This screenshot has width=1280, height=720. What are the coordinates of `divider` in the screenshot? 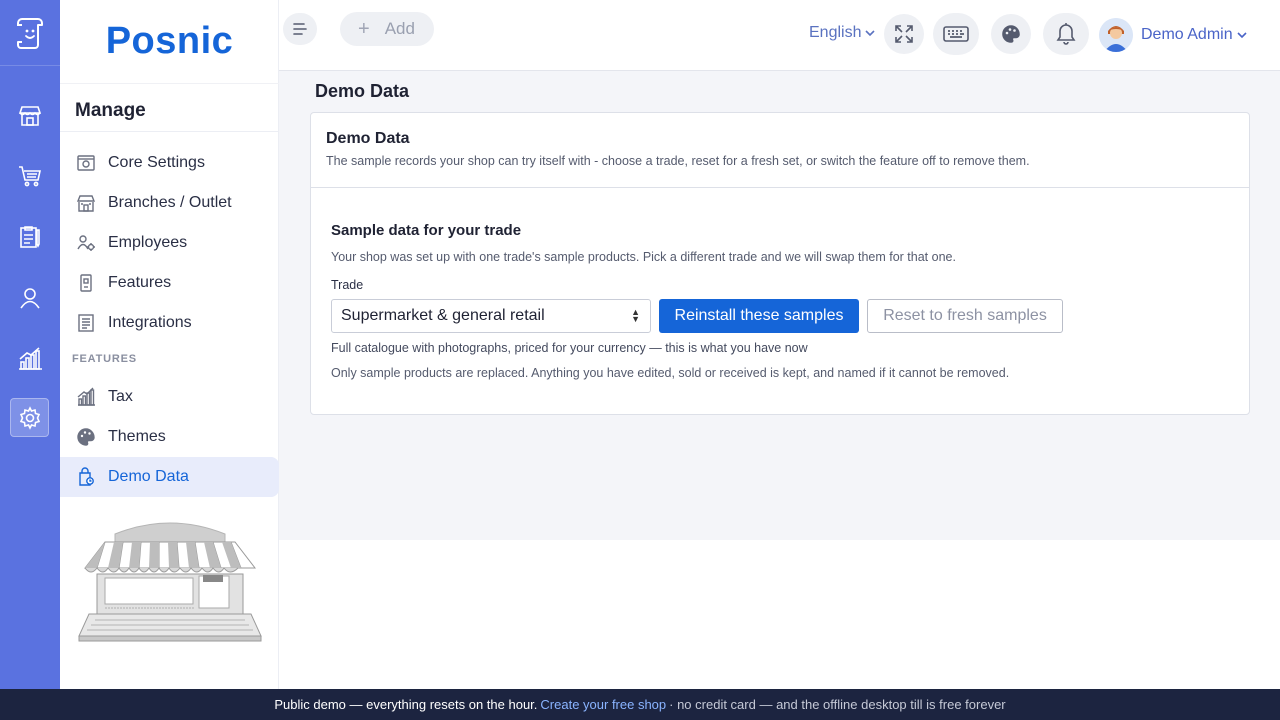 It's located at (169, 131).